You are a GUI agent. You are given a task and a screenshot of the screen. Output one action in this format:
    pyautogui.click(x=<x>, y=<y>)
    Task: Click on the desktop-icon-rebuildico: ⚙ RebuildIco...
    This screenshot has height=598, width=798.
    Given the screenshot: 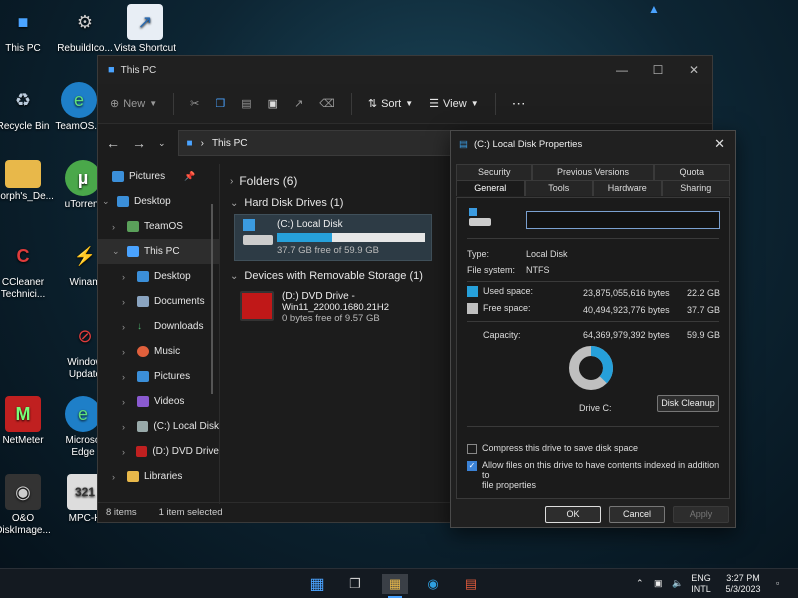 What is the action you would take?
    pyautogui.click(x=85, y=29)
    